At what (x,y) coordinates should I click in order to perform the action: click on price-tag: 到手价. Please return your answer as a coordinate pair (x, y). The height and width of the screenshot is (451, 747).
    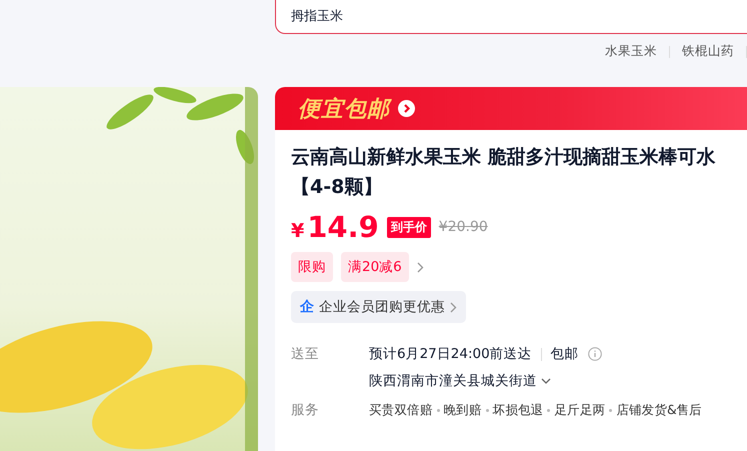
    Looking at the image, I should click on (408, 227).